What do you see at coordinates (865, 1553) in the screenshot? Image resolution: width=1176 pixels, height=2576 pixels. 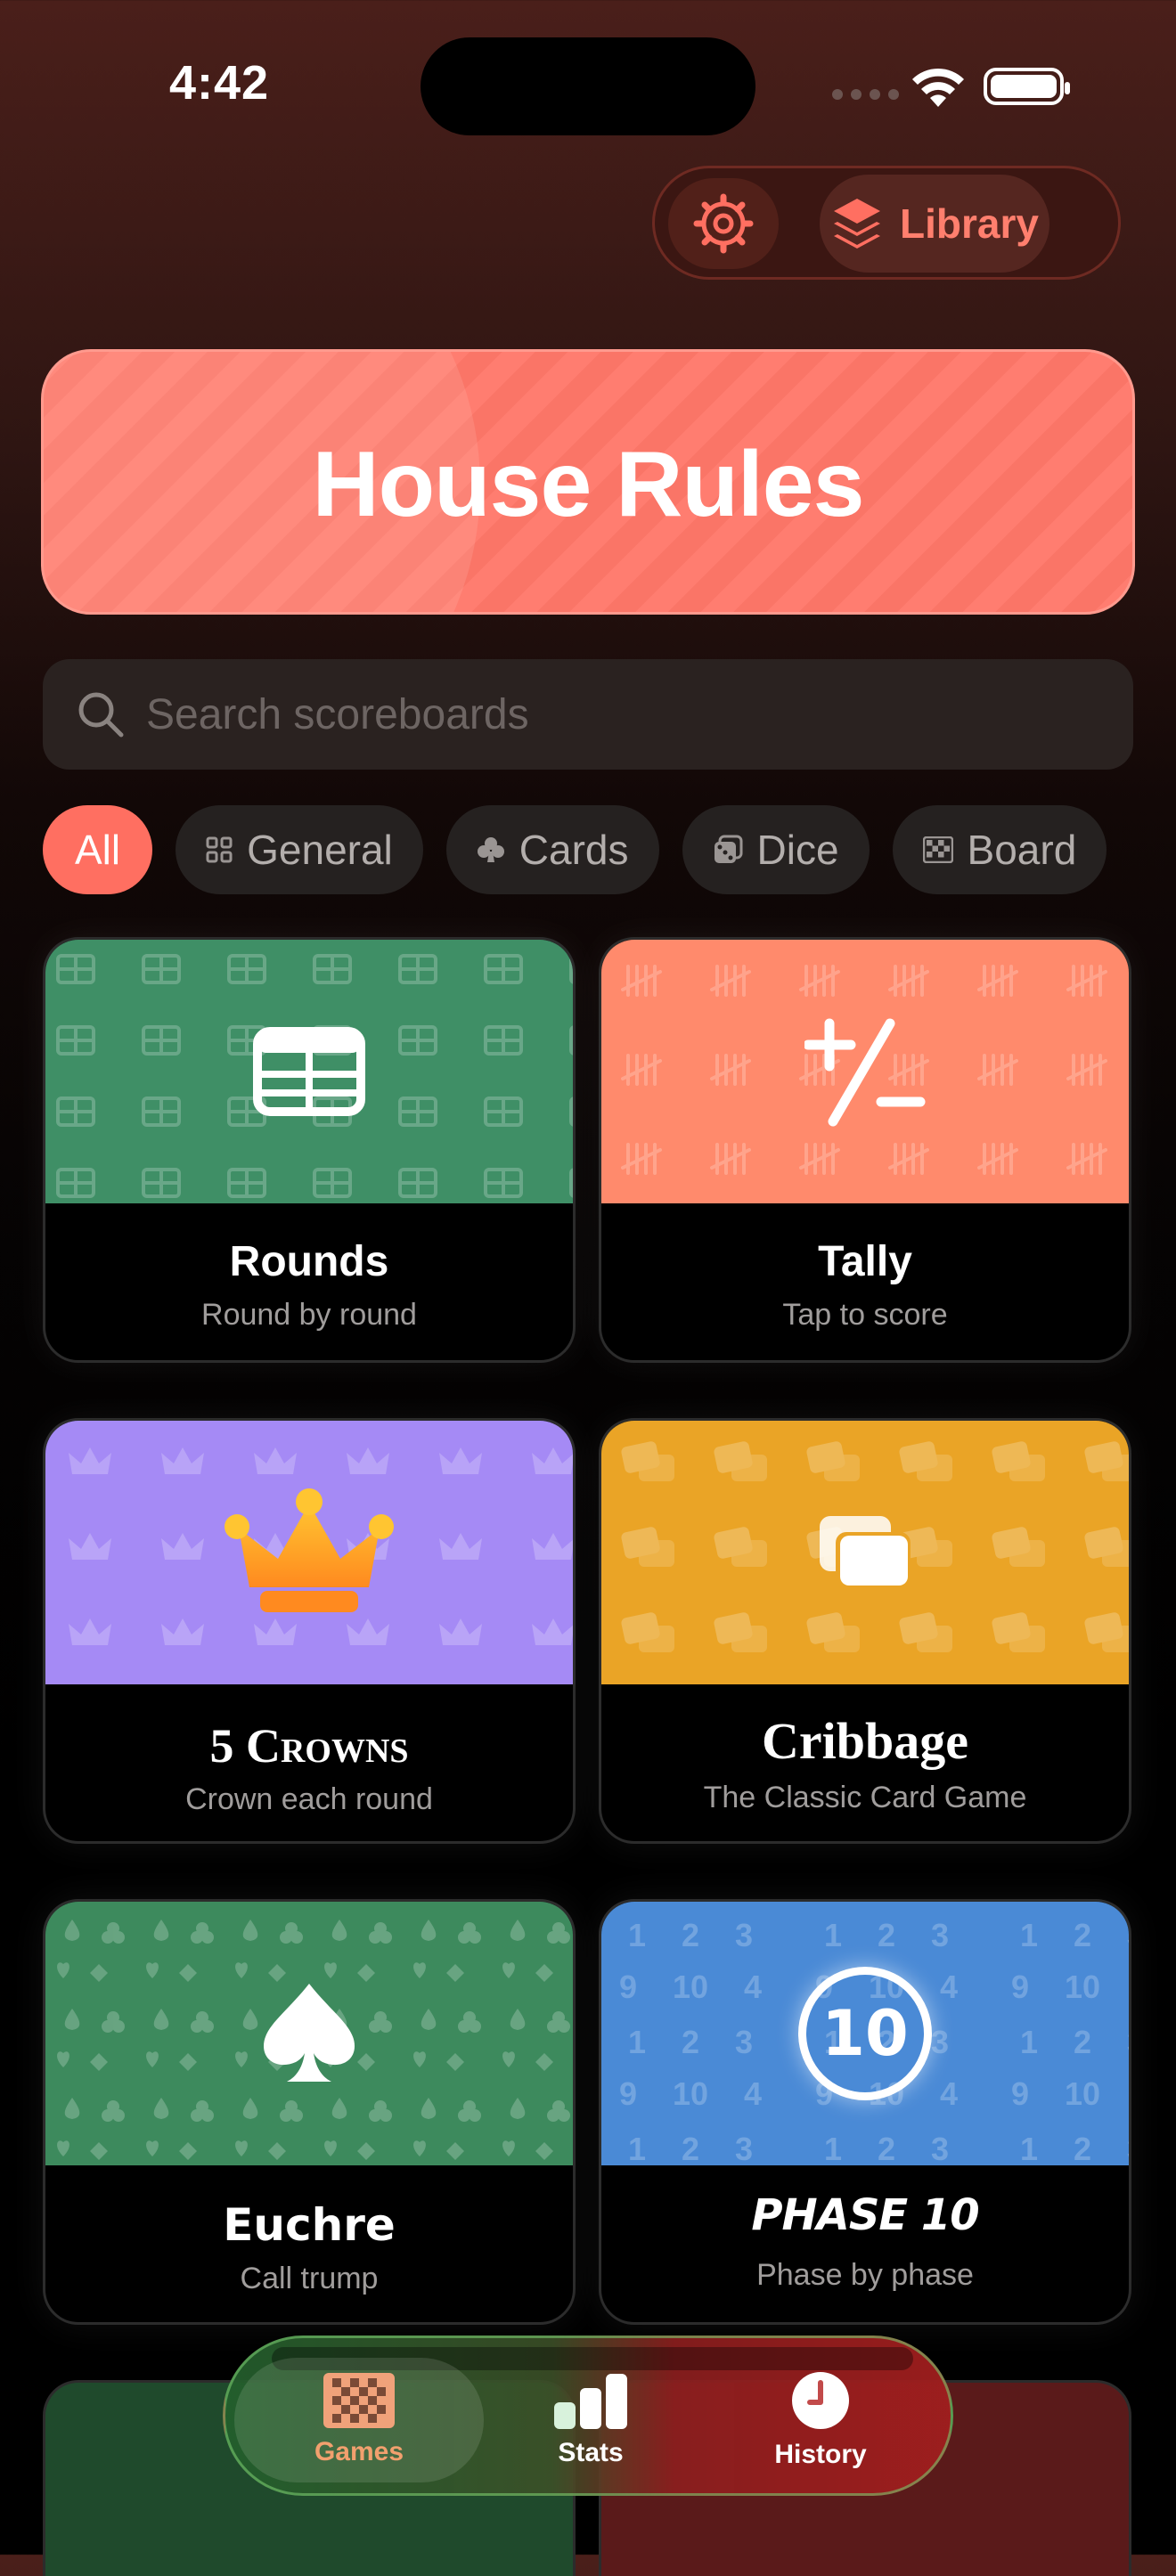 I see `cards-icon` at bounding box center [865, 1553].